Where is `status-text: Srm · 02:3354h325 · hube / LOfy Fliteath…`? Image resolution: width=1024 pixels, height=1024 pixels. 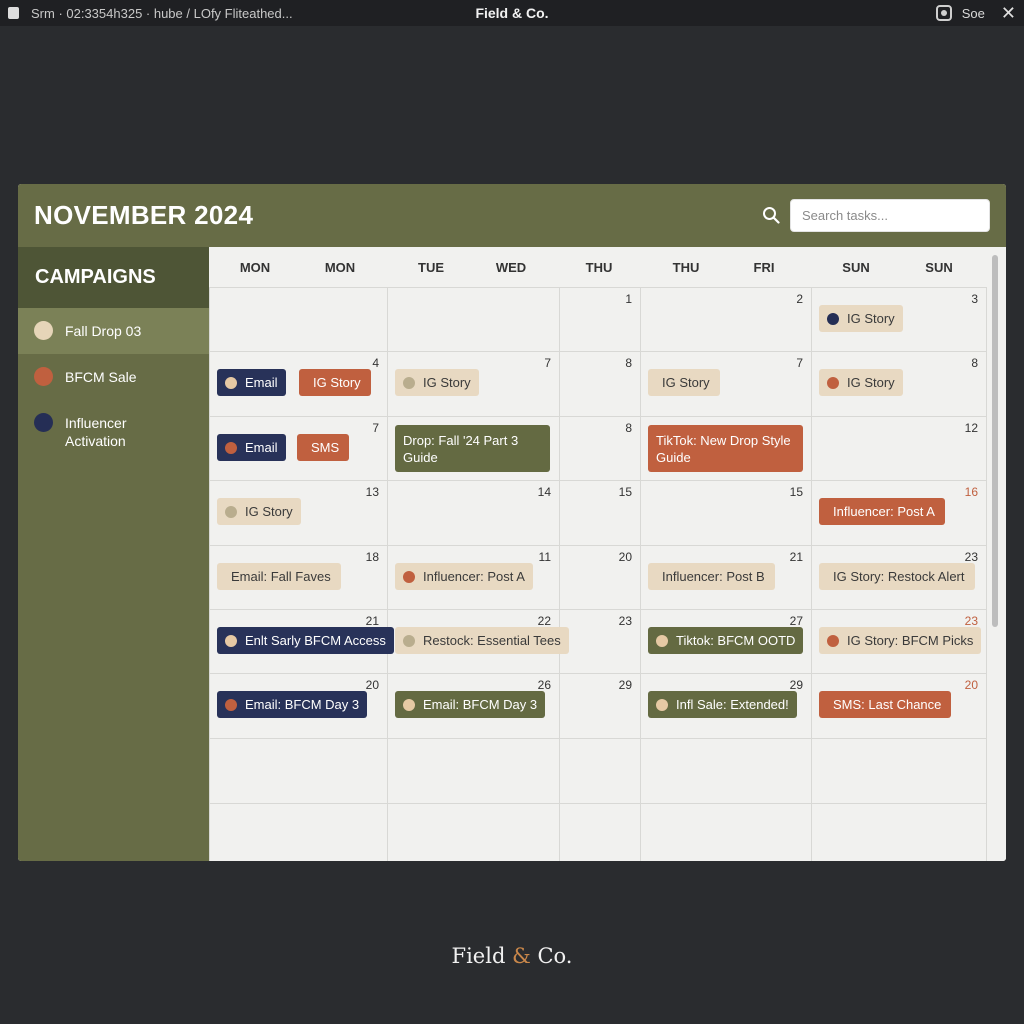
status-text: Srm · 02:3354h325 · hube / LOfy Fliteath… is located at coordinates (162, 13).